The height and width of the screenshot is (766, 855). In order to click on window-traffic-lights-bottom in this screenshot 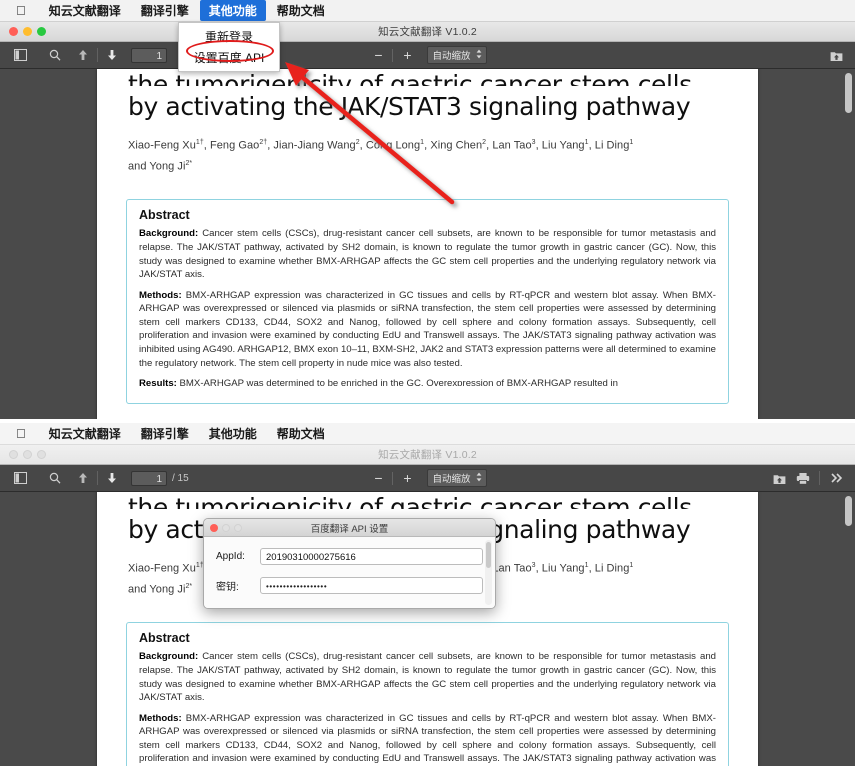, I will do `click(27, 454)`.